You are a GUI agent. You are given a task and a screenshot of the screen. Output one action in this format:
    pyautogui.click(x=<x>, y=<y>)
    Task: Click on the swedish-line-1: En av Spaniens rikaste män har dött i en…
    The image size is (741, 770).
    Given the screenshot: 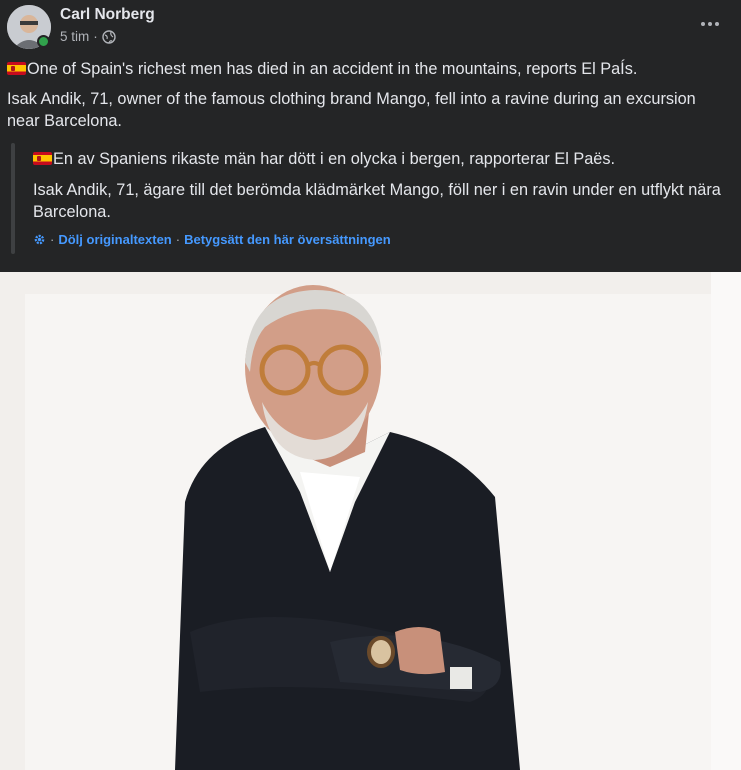 What is the action you would take?
    pyautogui.click(x=334, y=159)
    